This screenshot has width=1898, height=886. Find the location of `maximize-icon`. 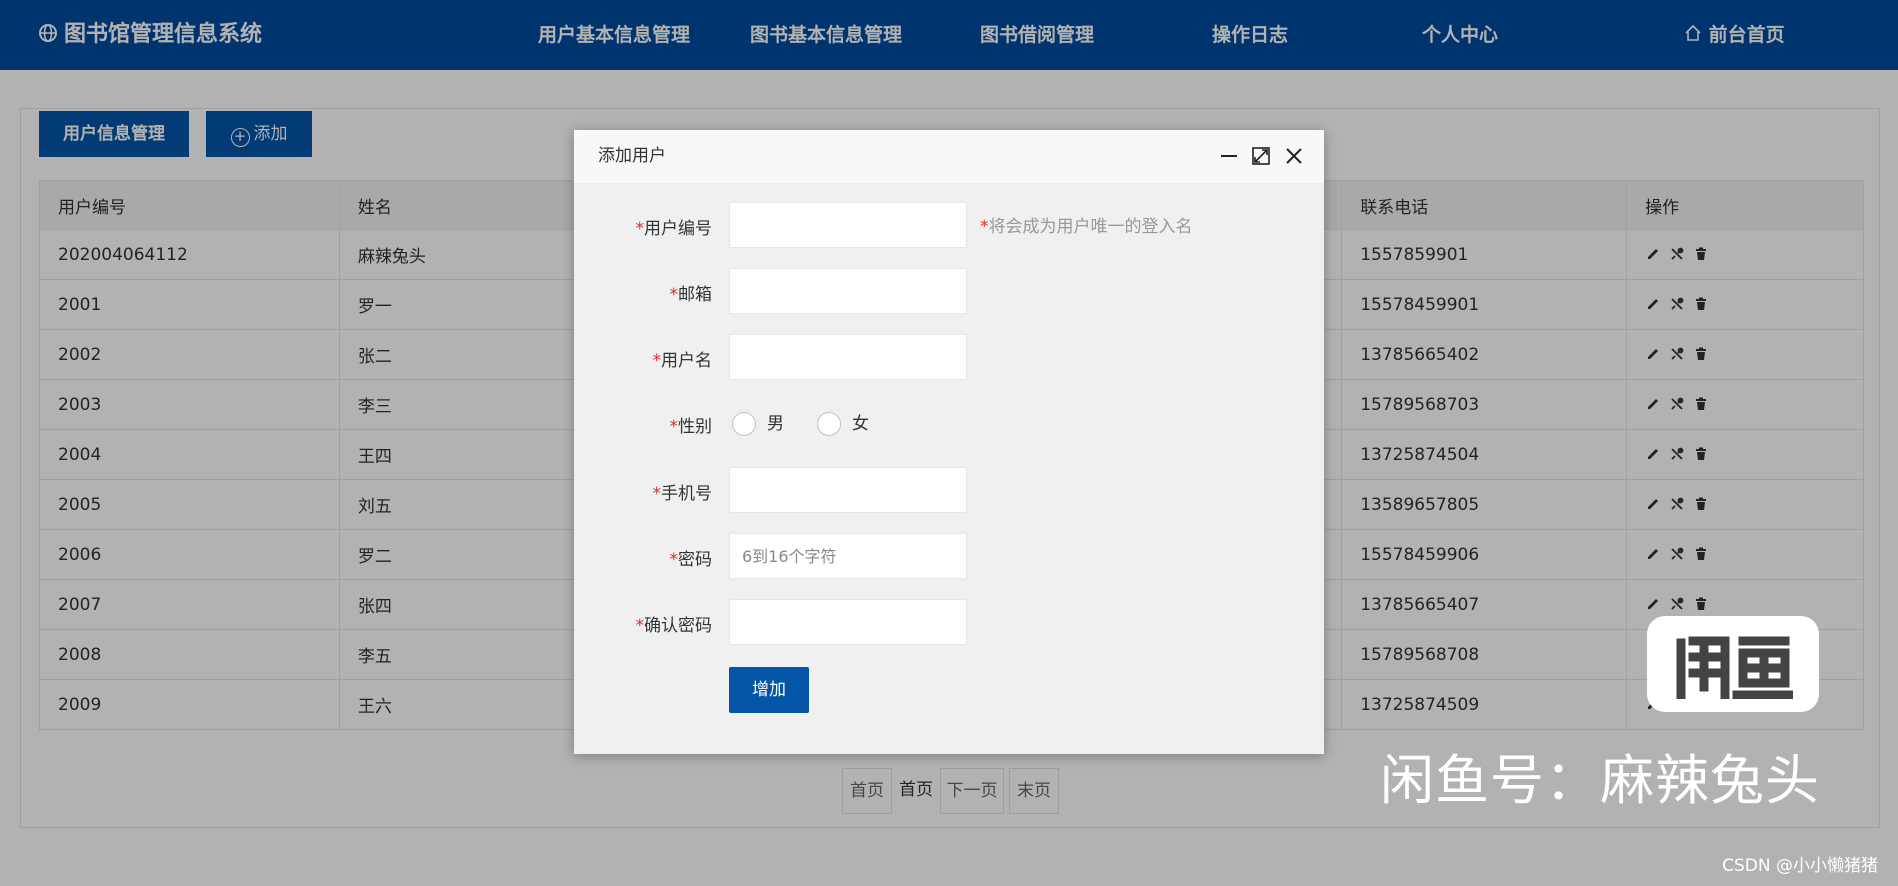

maximize-icon is located at coordinates (1261, 156).